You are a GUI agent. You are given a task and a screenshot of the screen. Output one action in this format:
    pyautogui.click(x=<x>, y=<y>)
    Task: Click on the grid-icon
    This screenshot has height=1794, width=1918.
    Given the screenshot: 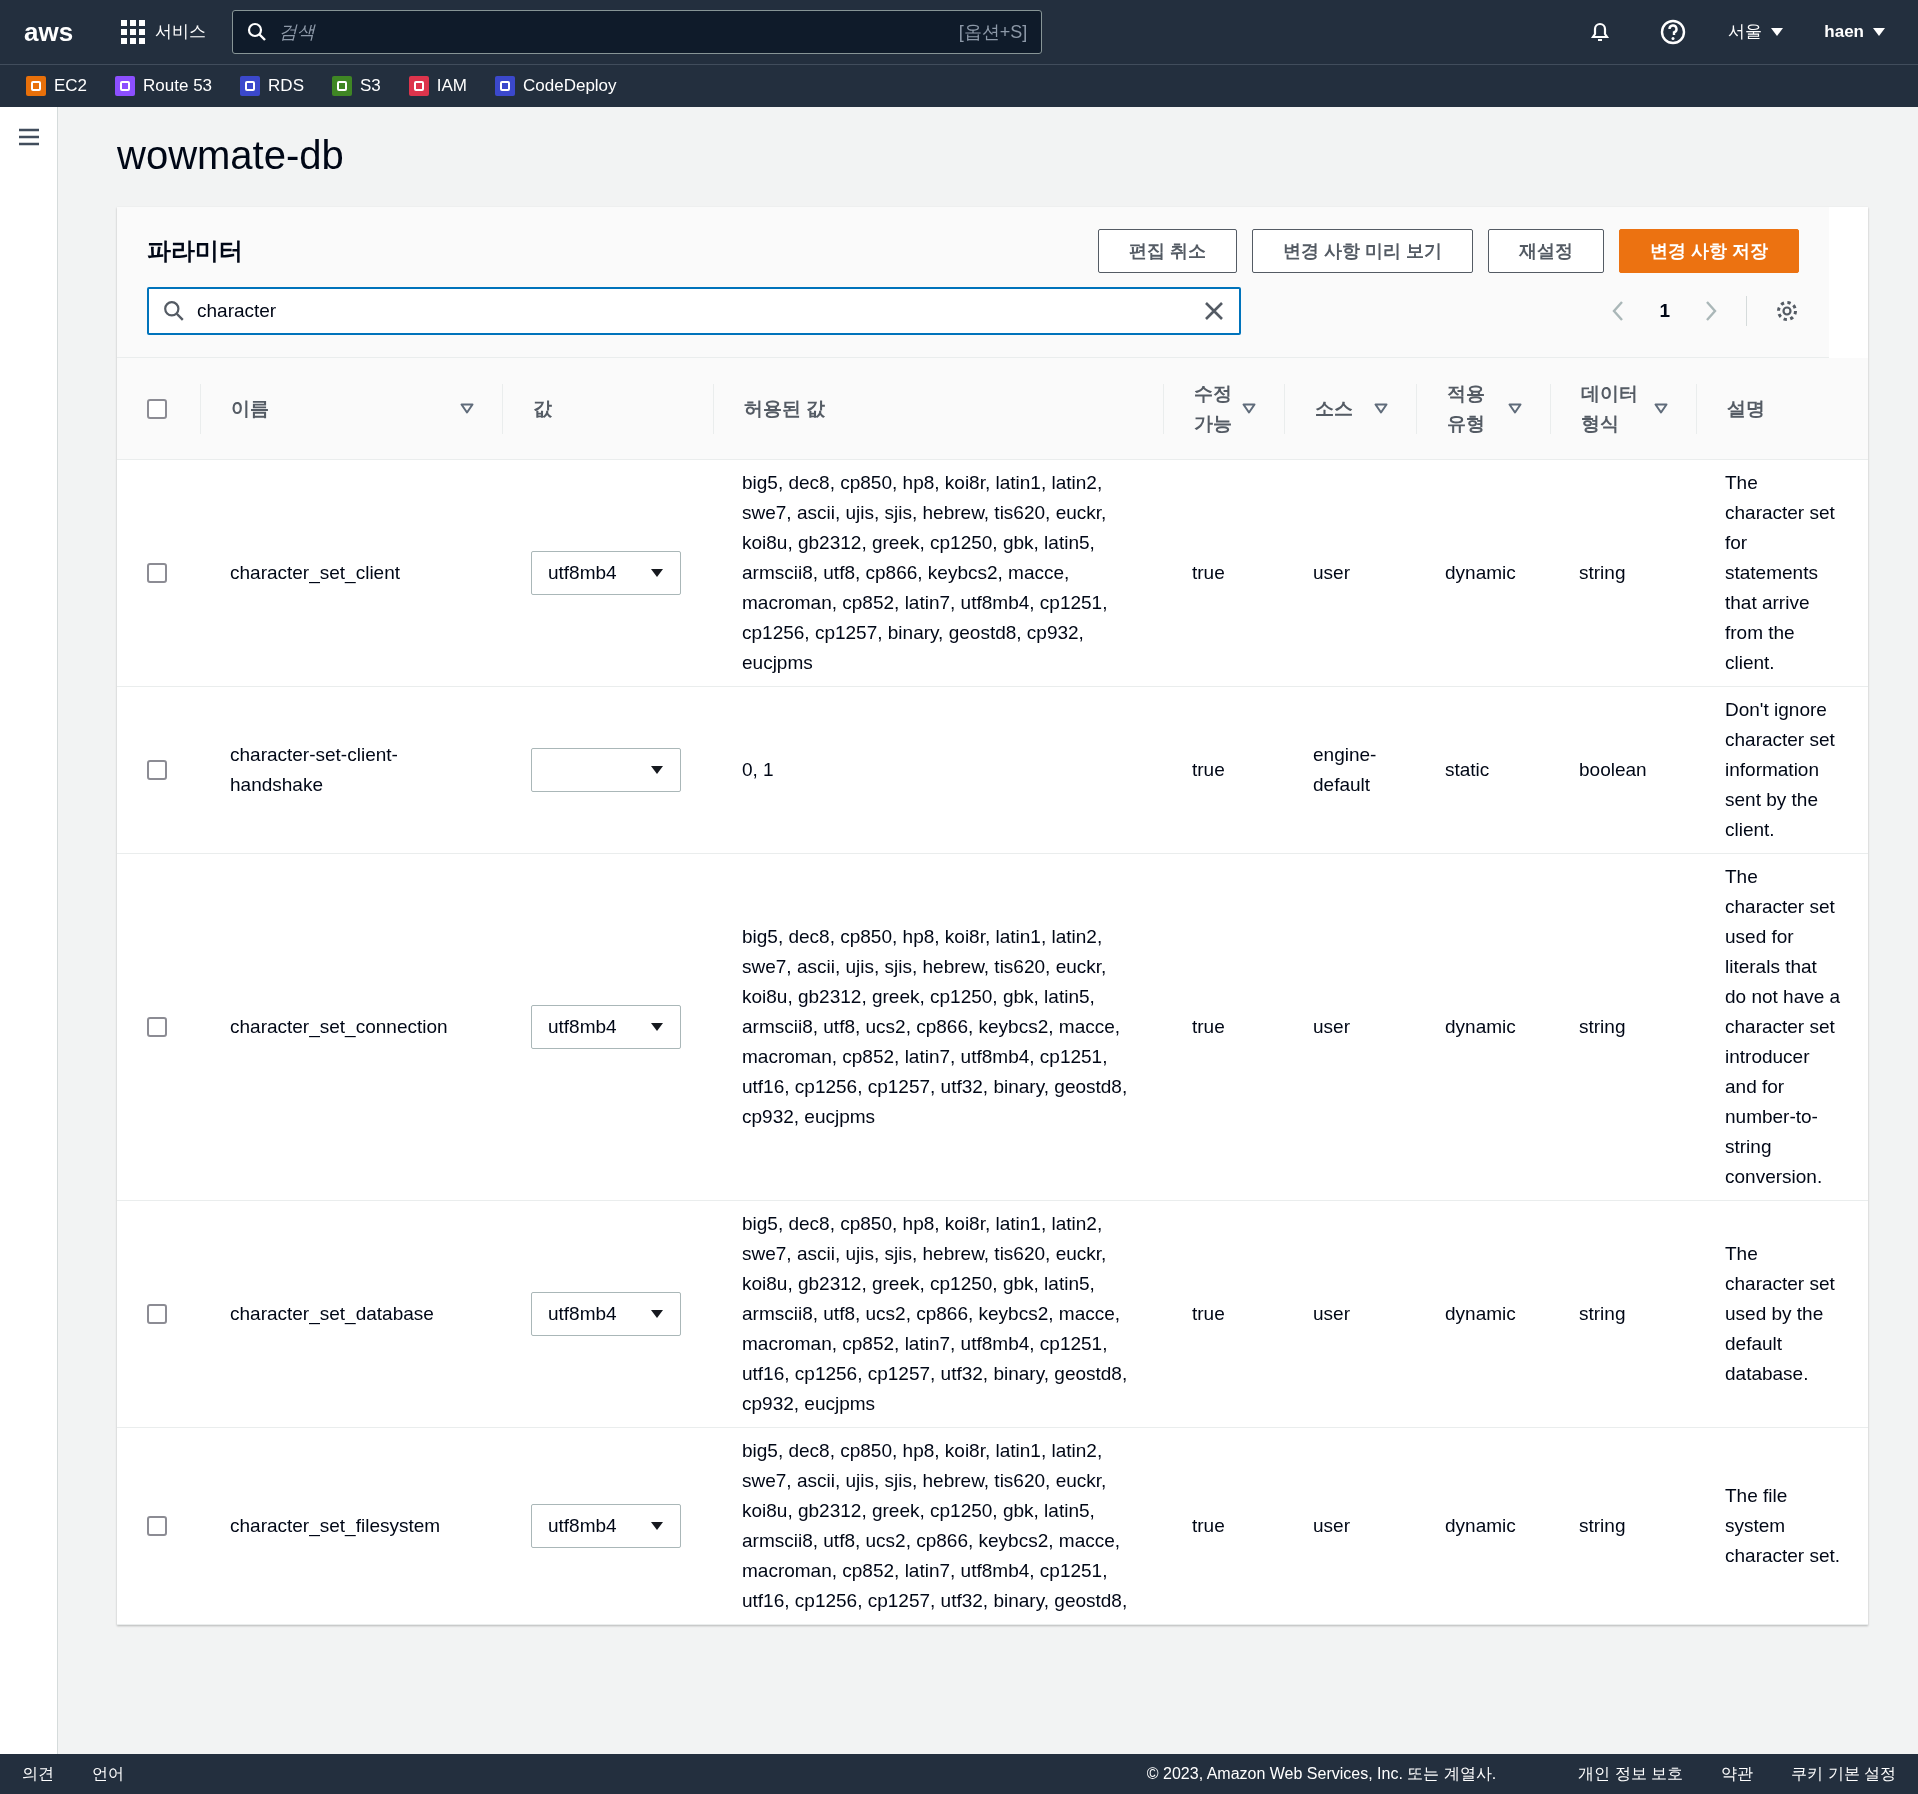 What is the action you would take?
    pyautogui.click(x=133, y=32)
    